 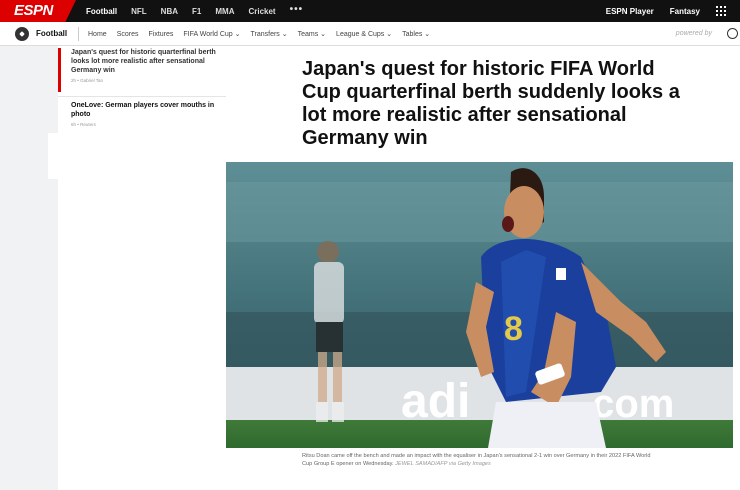 I want to click on top-right-links: ESPN Player Fantasy, so click(x=673, y=11).